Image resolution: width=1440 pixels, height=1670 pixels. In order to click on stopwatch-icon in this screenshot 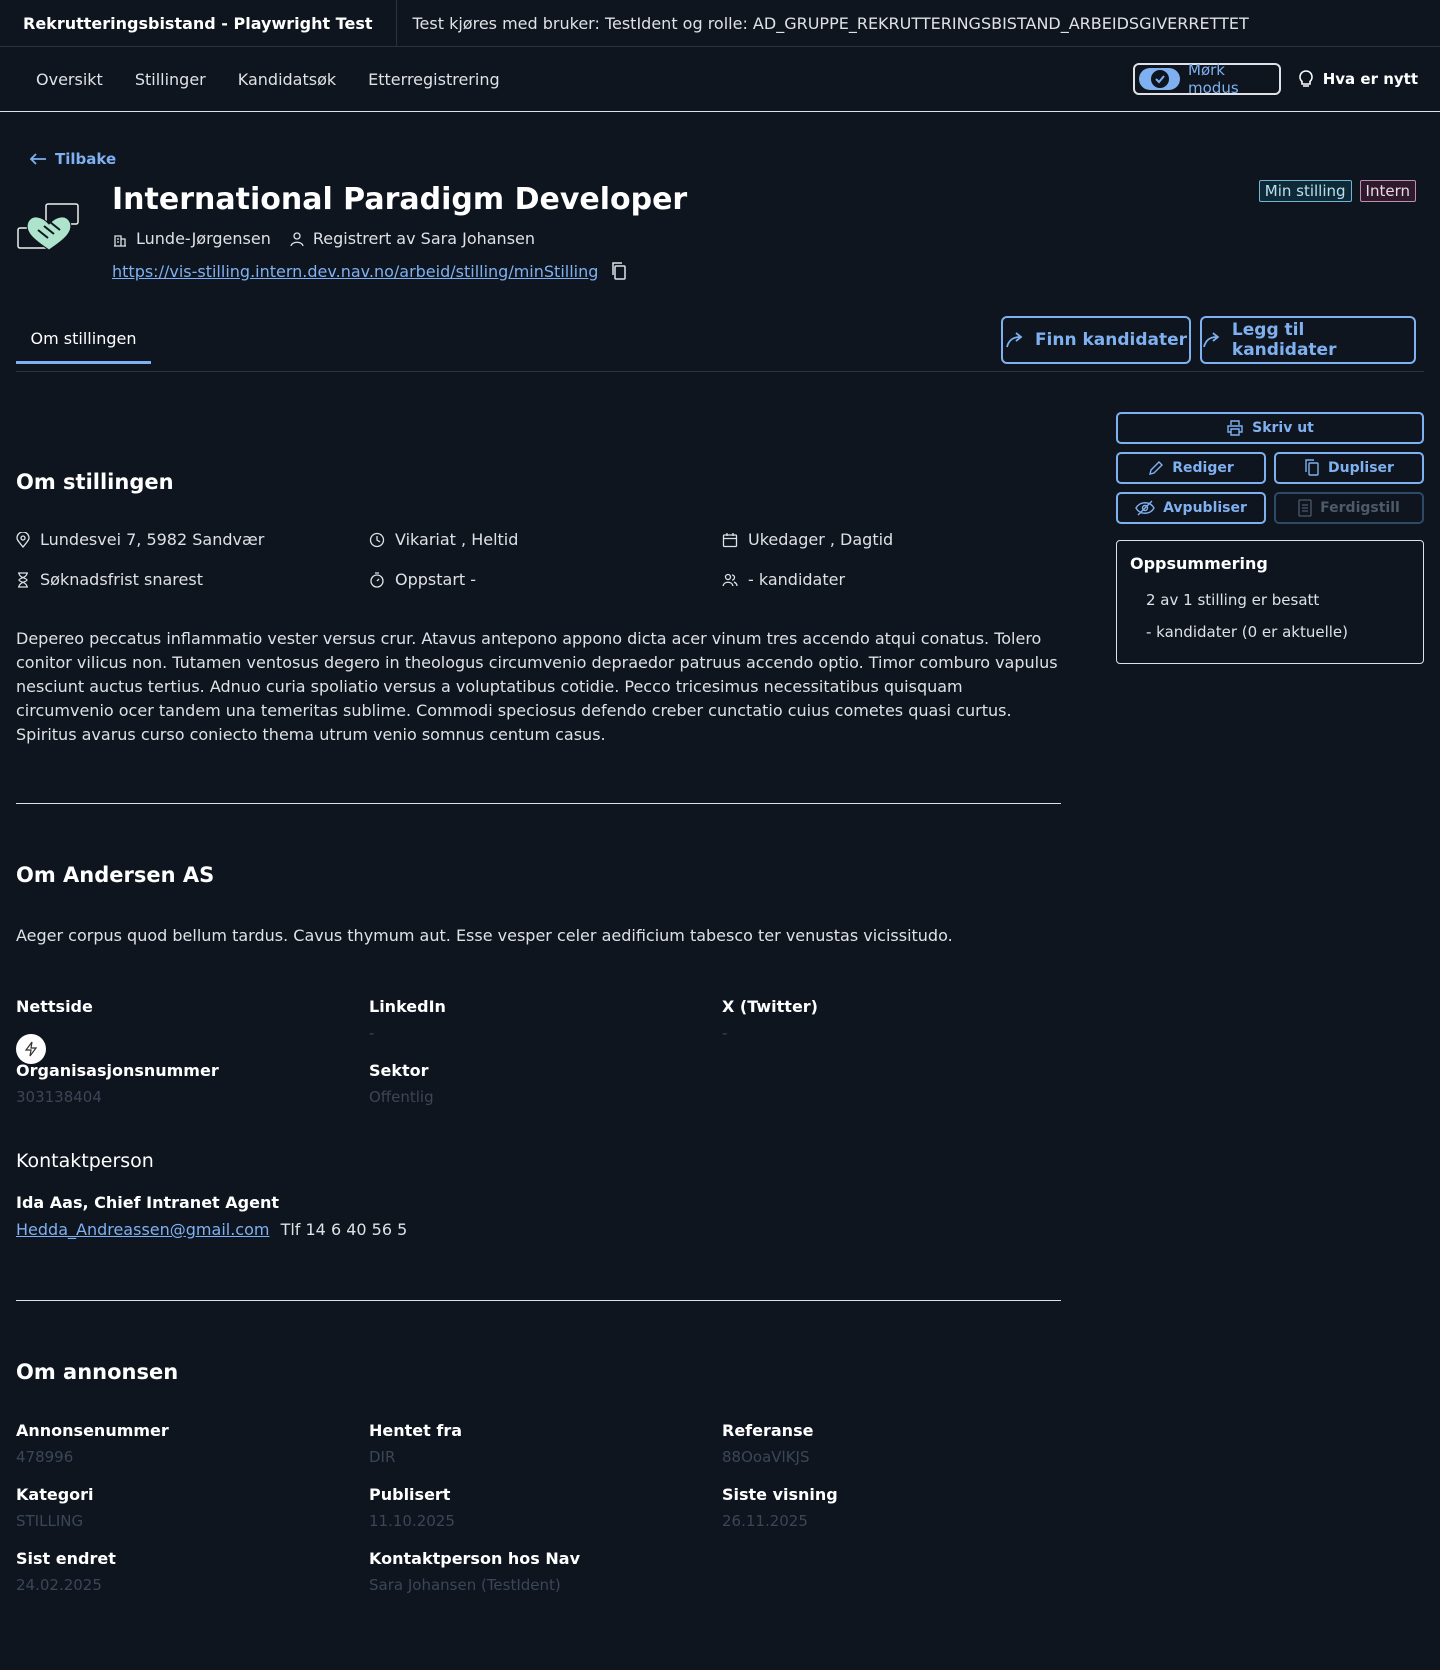, I will do `click(377, 579)`.